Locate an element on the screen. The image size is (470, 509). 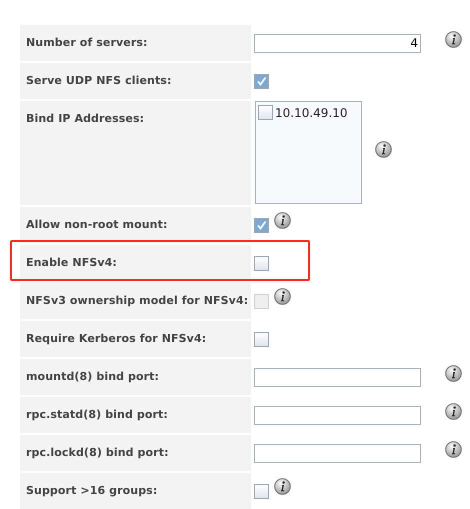
listbox: 10.10.49.10 is located at coordinates (308, 152).